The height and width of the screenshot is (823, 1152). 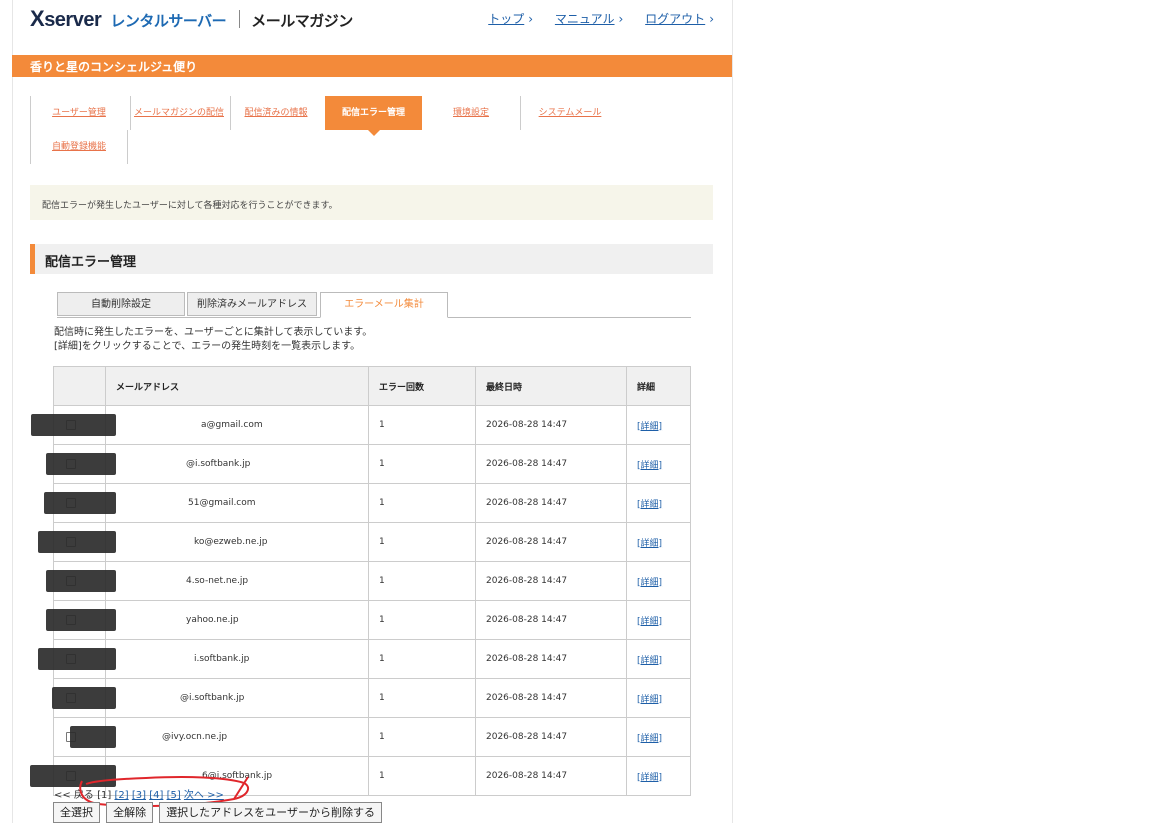 I want to click on table-row: 51@gmail.com 1 2026-08-28 14:47 [詳細], so click(x=367, y=503).